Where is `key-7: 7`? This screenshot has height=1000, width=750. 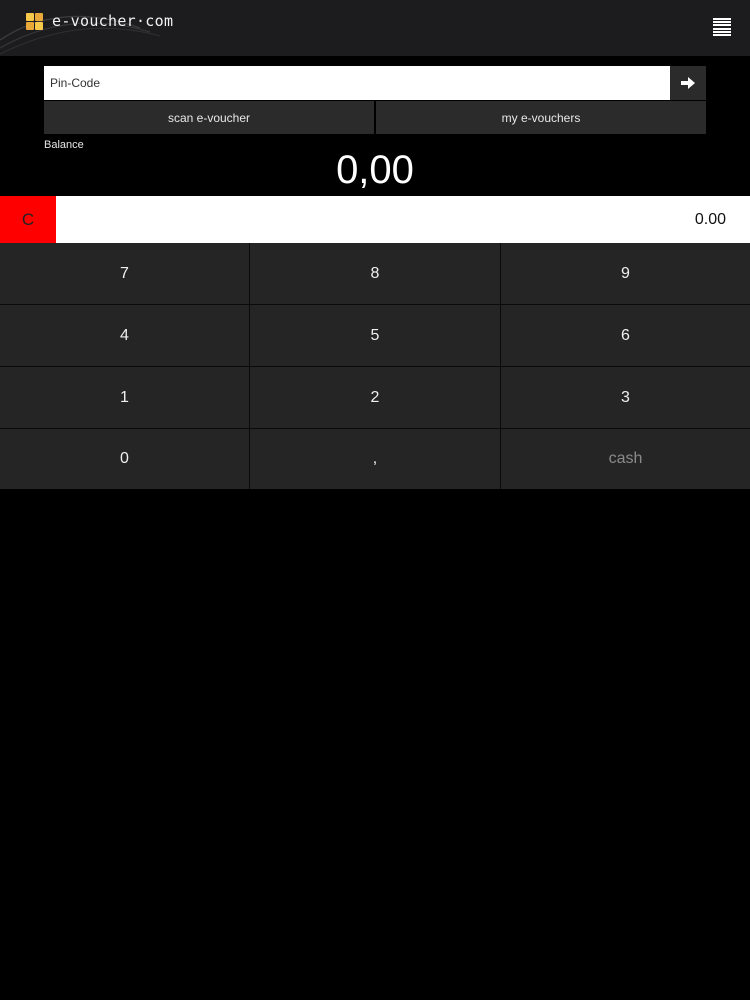
key-7: 7 is located at coordinates (124, 273).